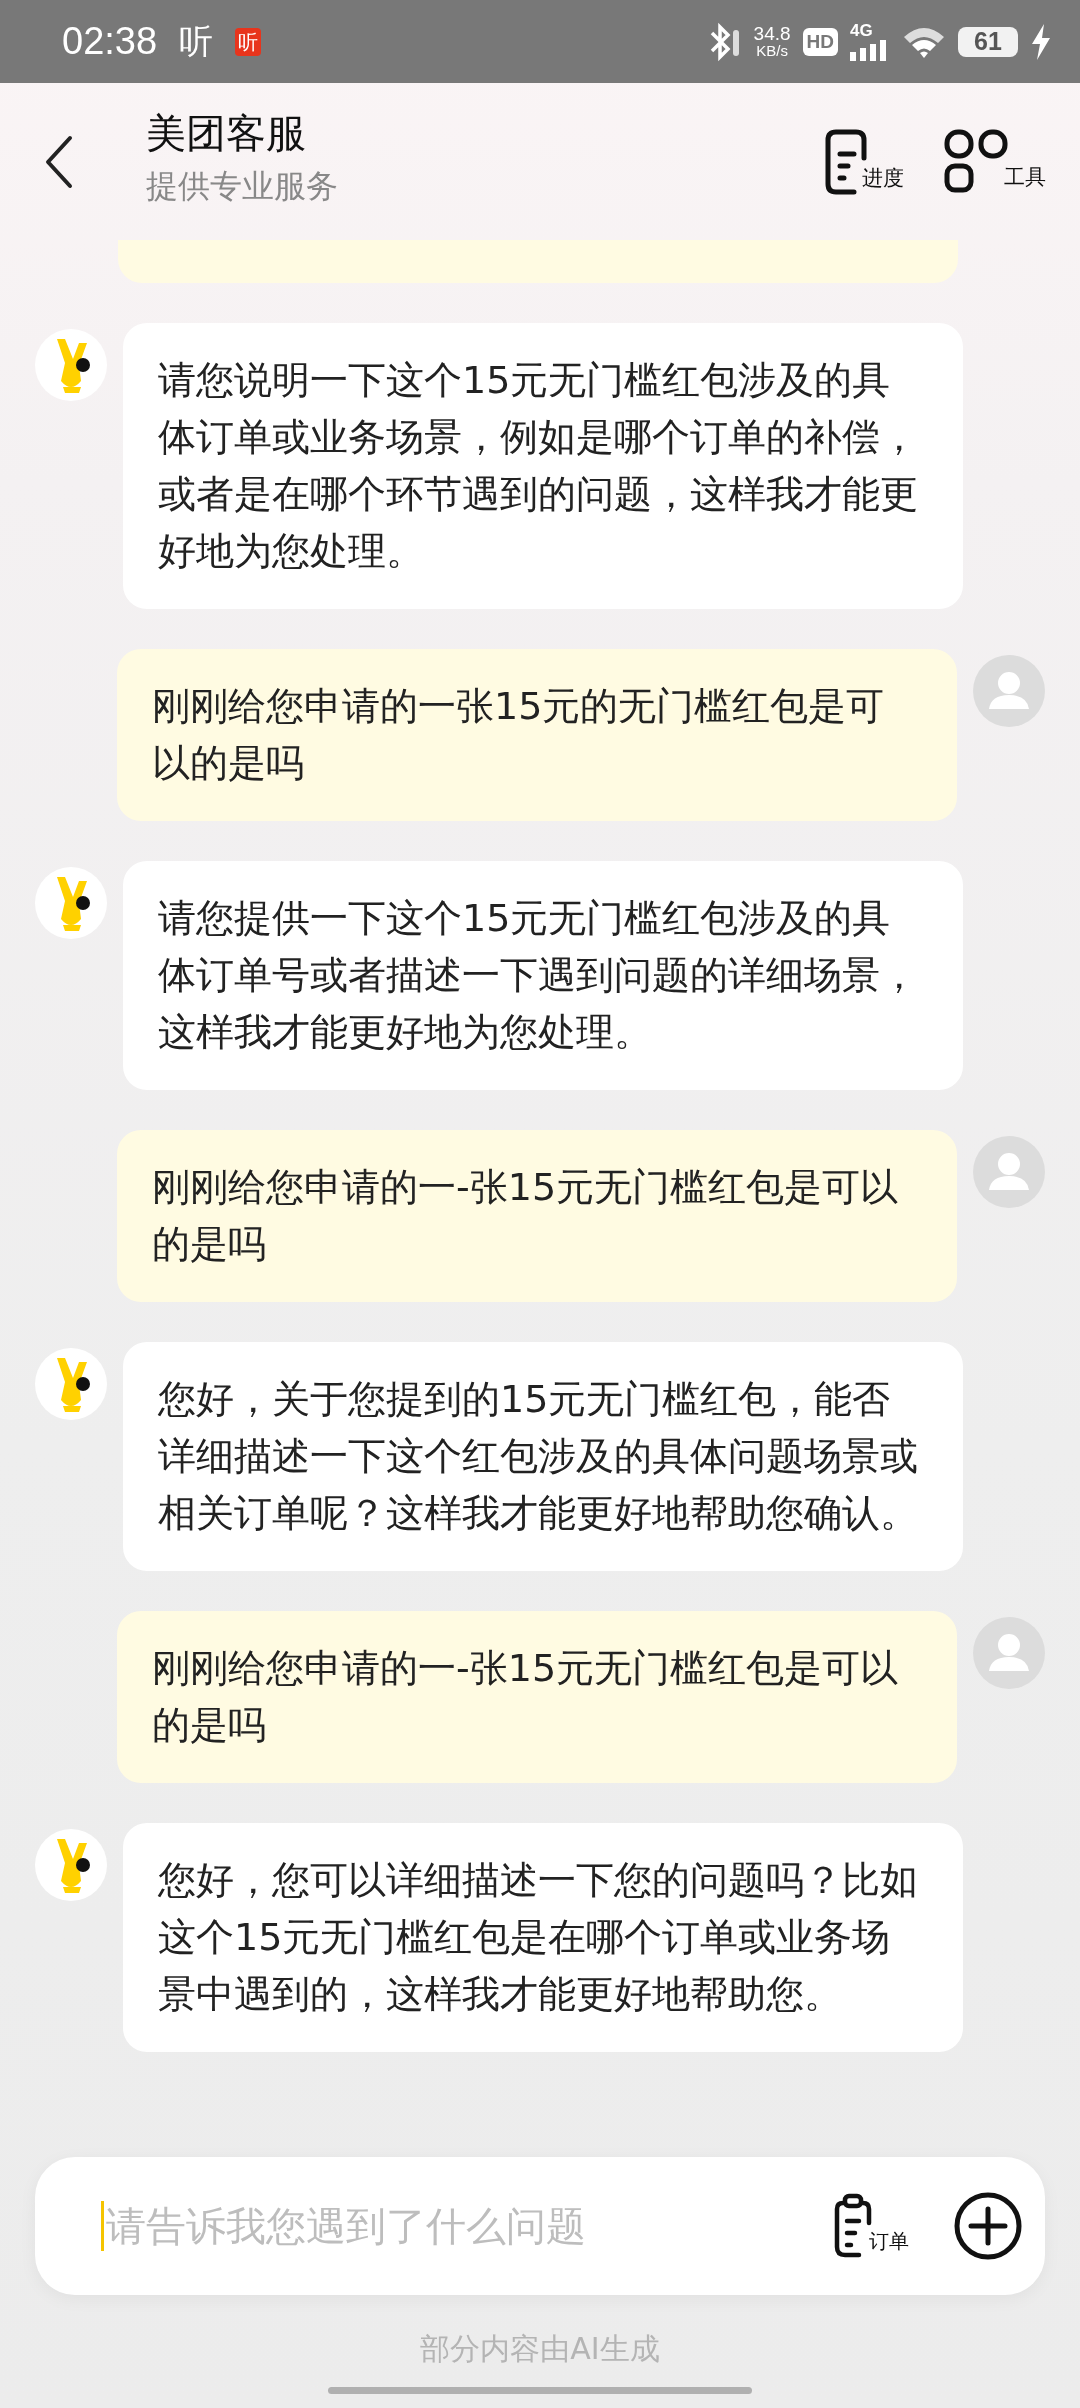  I want to click on network-type: 4G, so click(861, 30).